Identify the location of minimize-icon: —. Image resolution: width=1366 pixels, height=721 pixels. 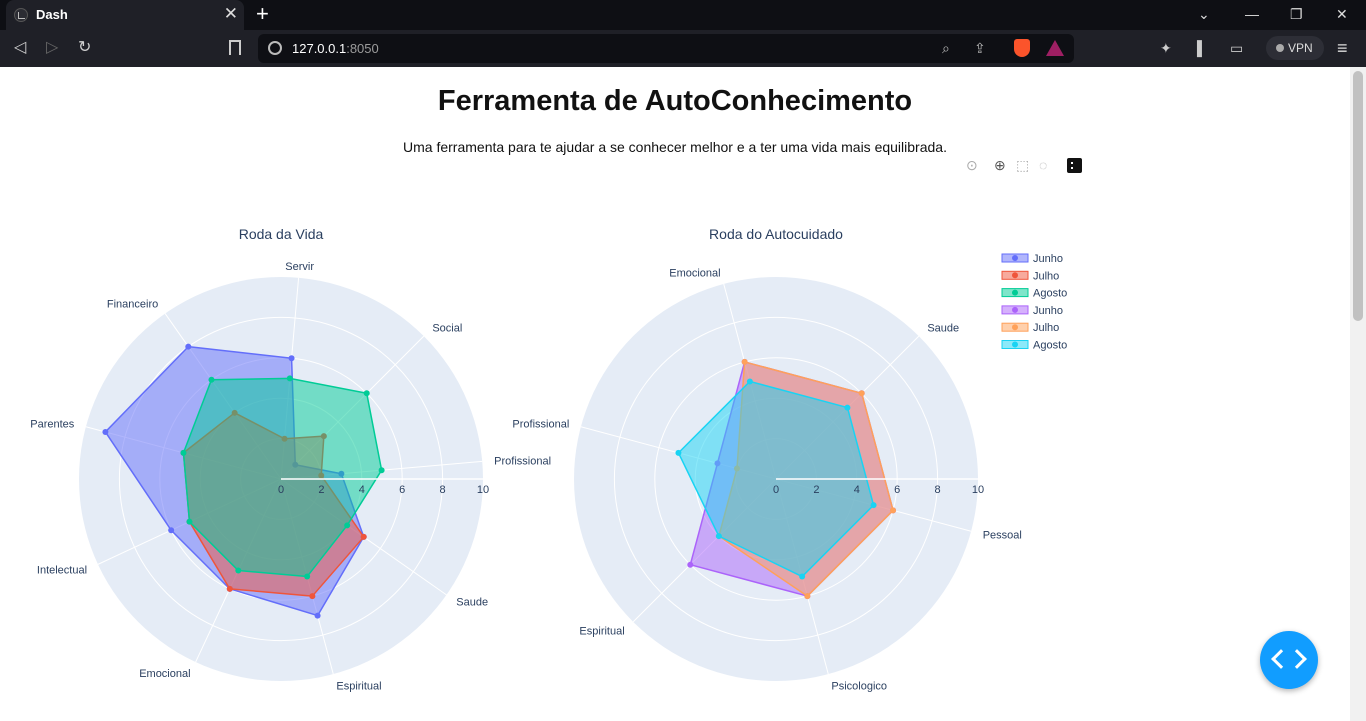
(1252, 14).